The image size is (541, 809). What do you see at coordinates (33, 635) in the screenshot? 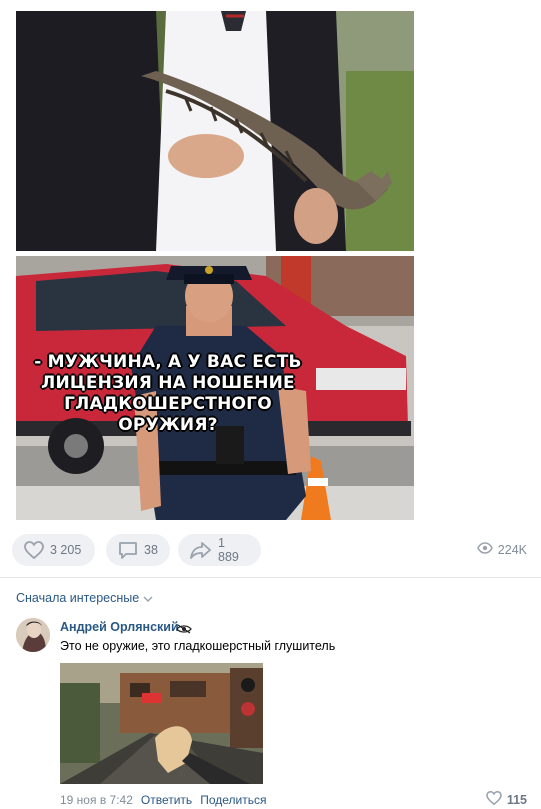
I see `avatar` at bounding box center [33, 635].